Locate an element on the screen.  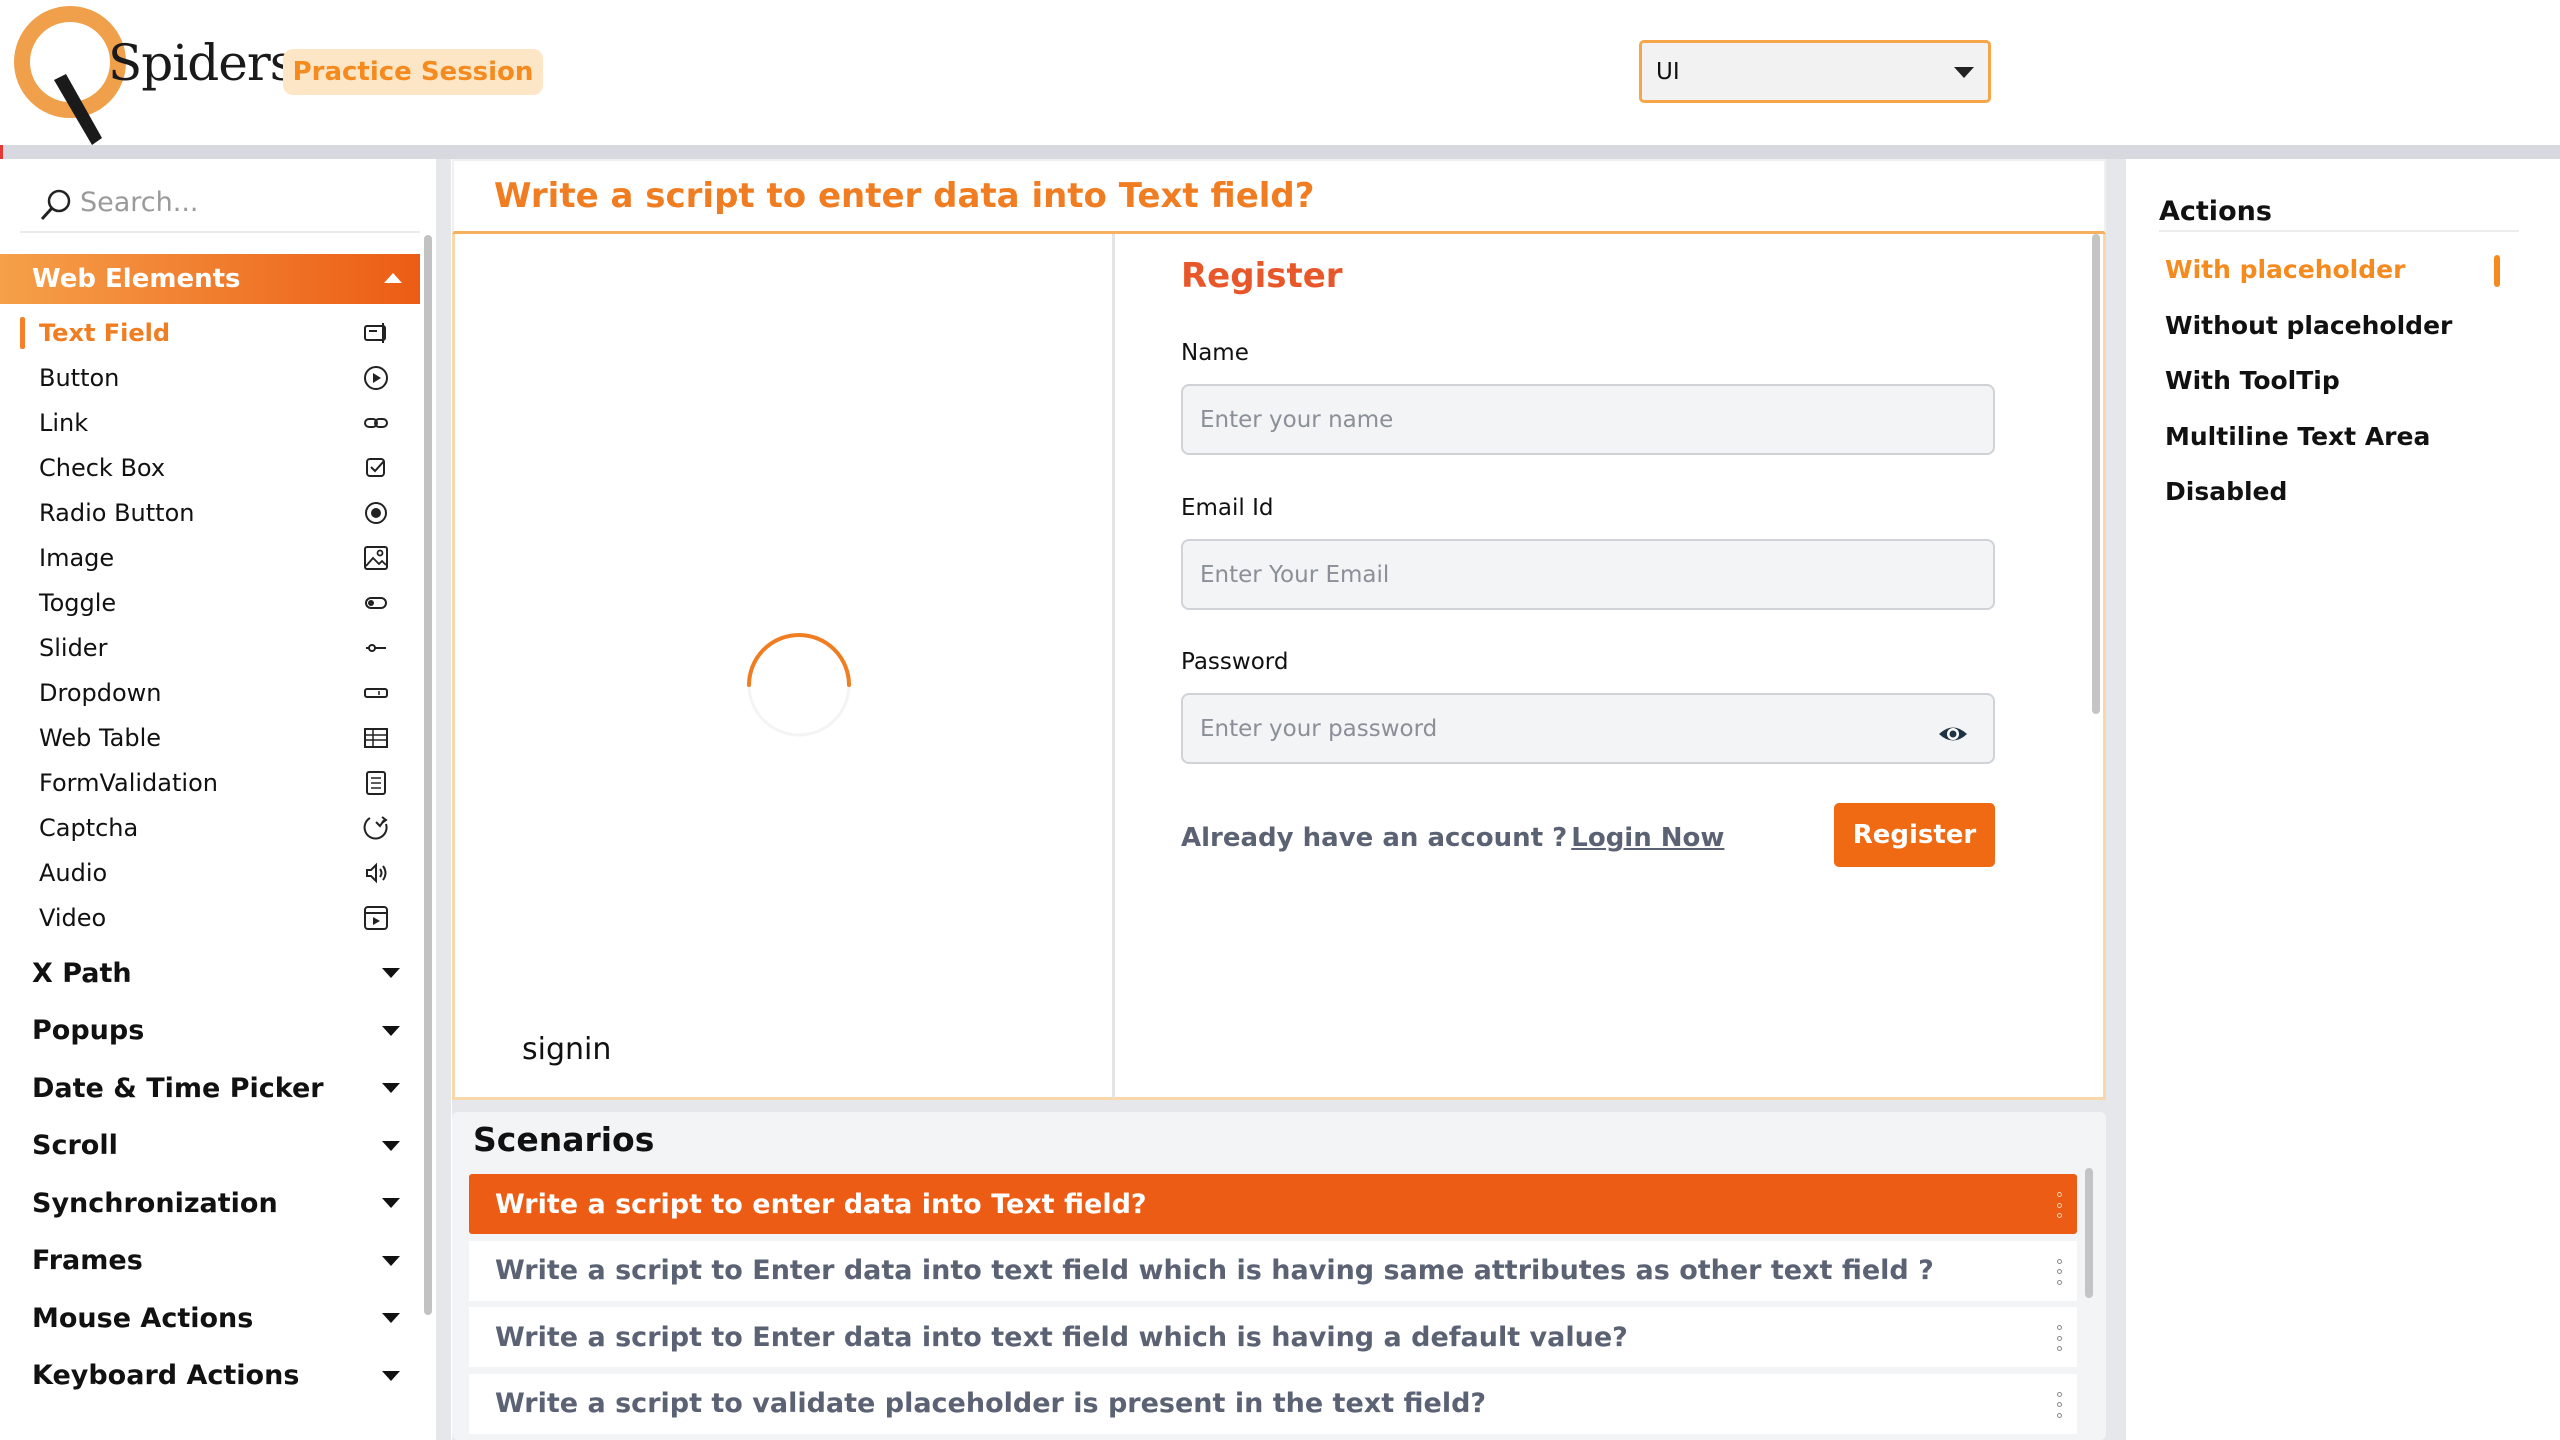
account-prompt: Already have an account ? Login Now is located at coordinates (1452, 838).